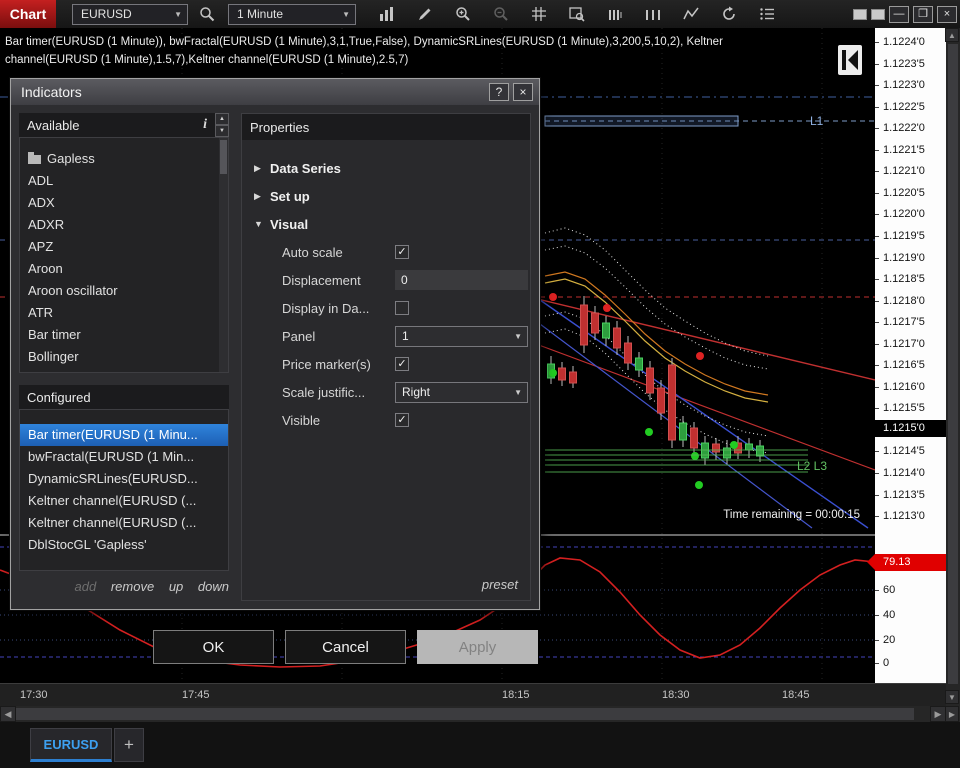 This screenshot has height=768, width=960. What do you see at coordinates (8, 714) in the screenshot?
I see `scroll-left-icon: ◀` at bounding box center [8, 714].